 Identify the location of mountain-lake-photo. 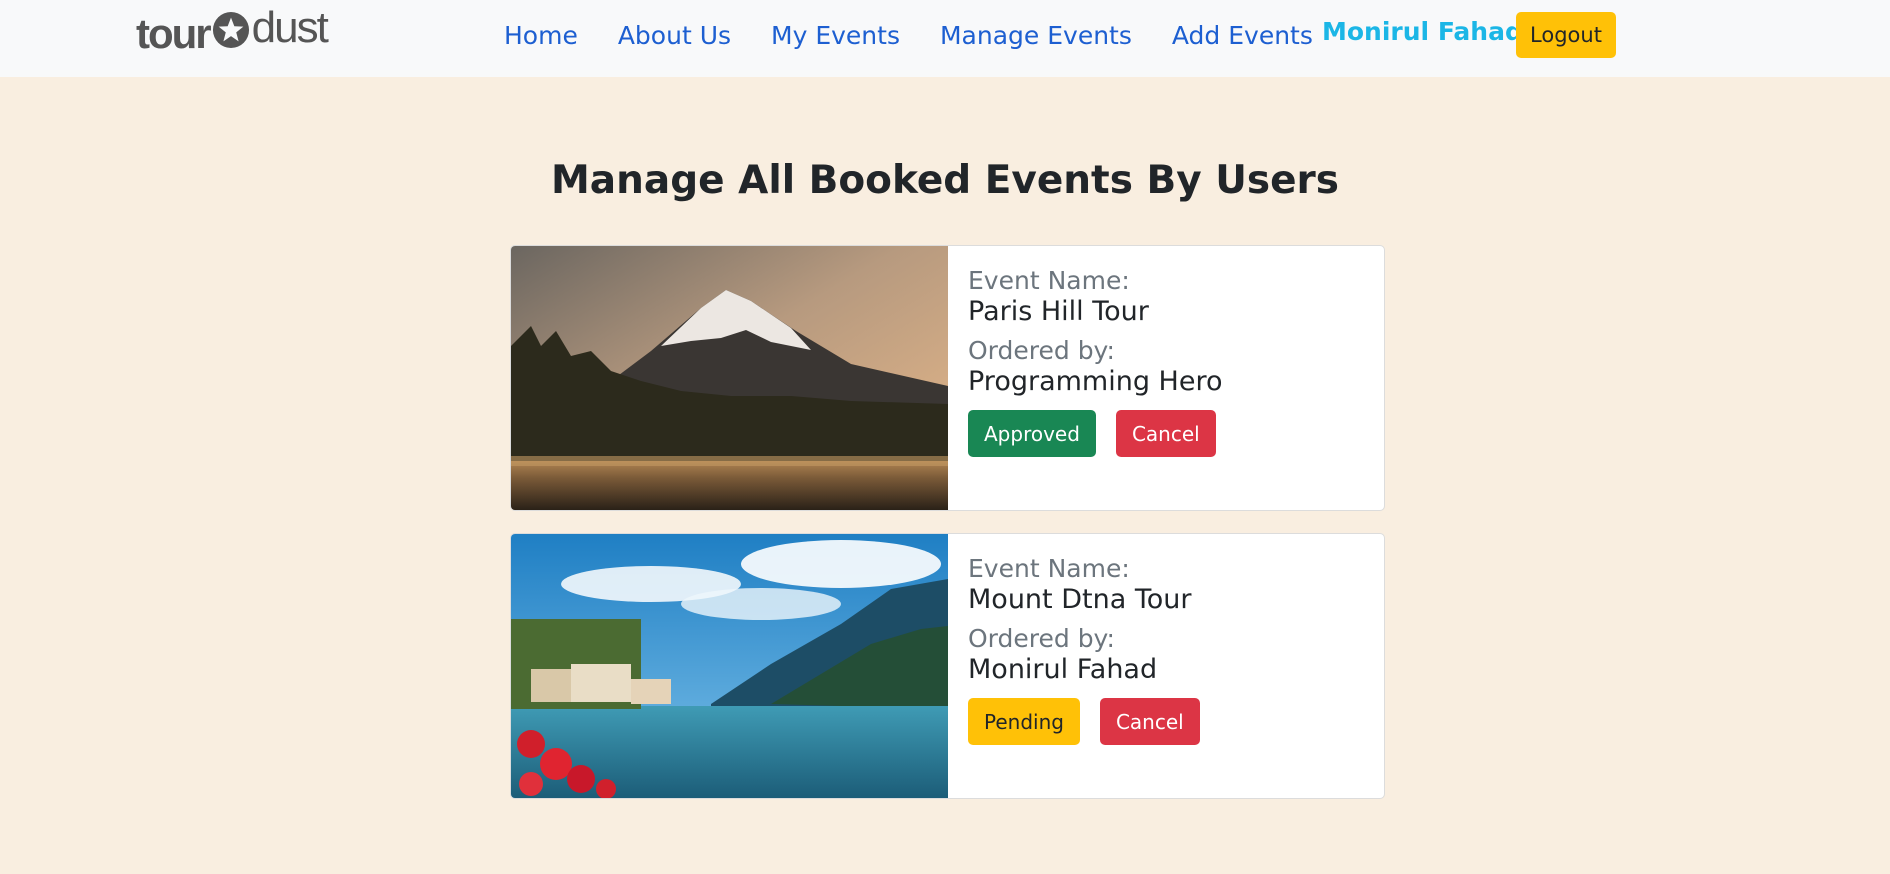
(729, 378).